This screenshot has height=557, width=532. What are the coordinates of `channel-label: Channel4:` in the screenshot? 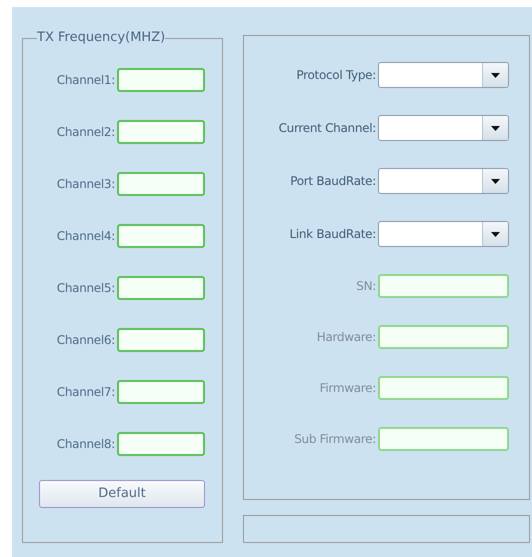 It's located at (85, 236).